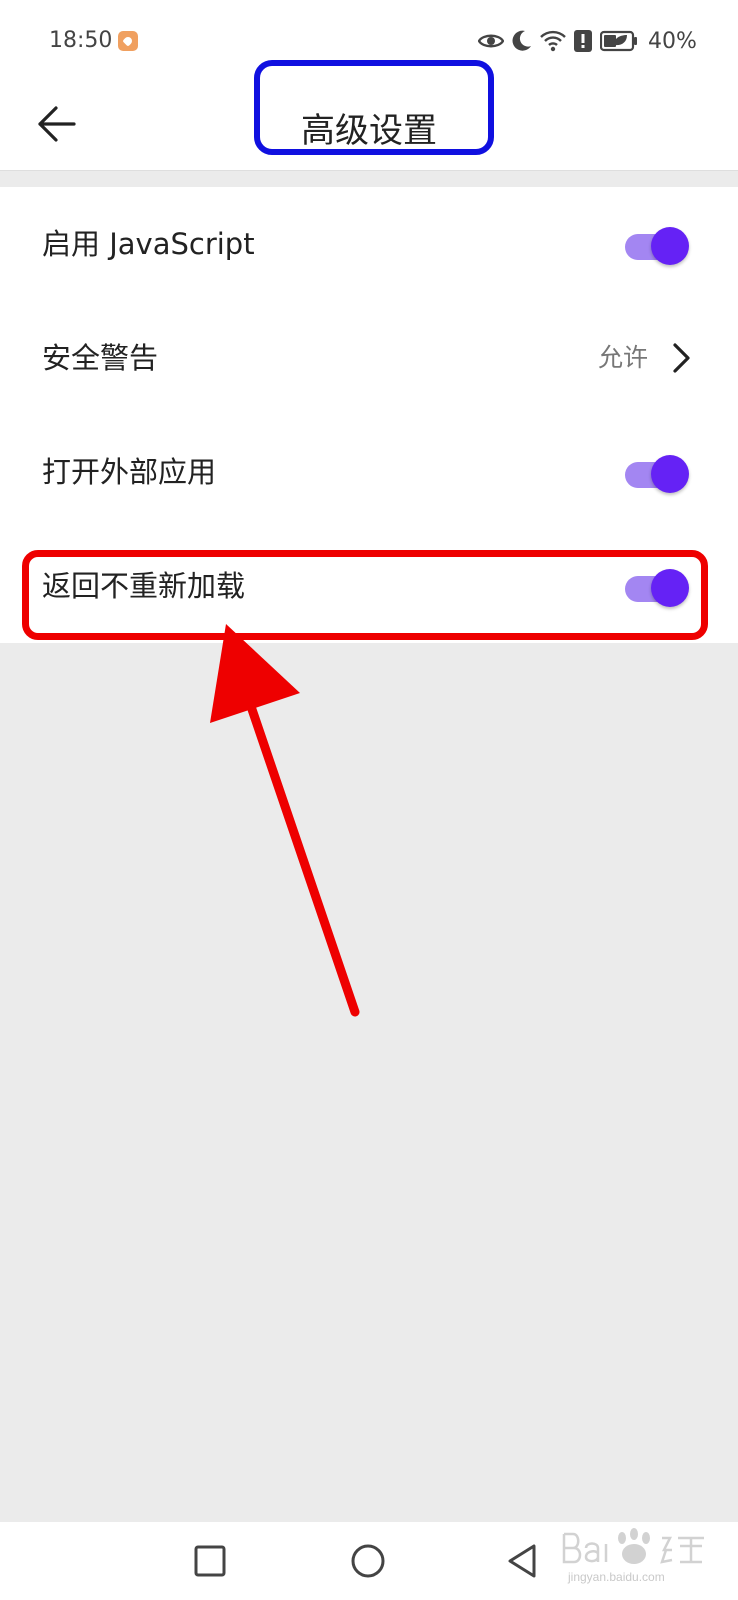 The height and width of the screenshot is (1600, 738). I want to click on app-header: 高级设置, so click(369, 126).